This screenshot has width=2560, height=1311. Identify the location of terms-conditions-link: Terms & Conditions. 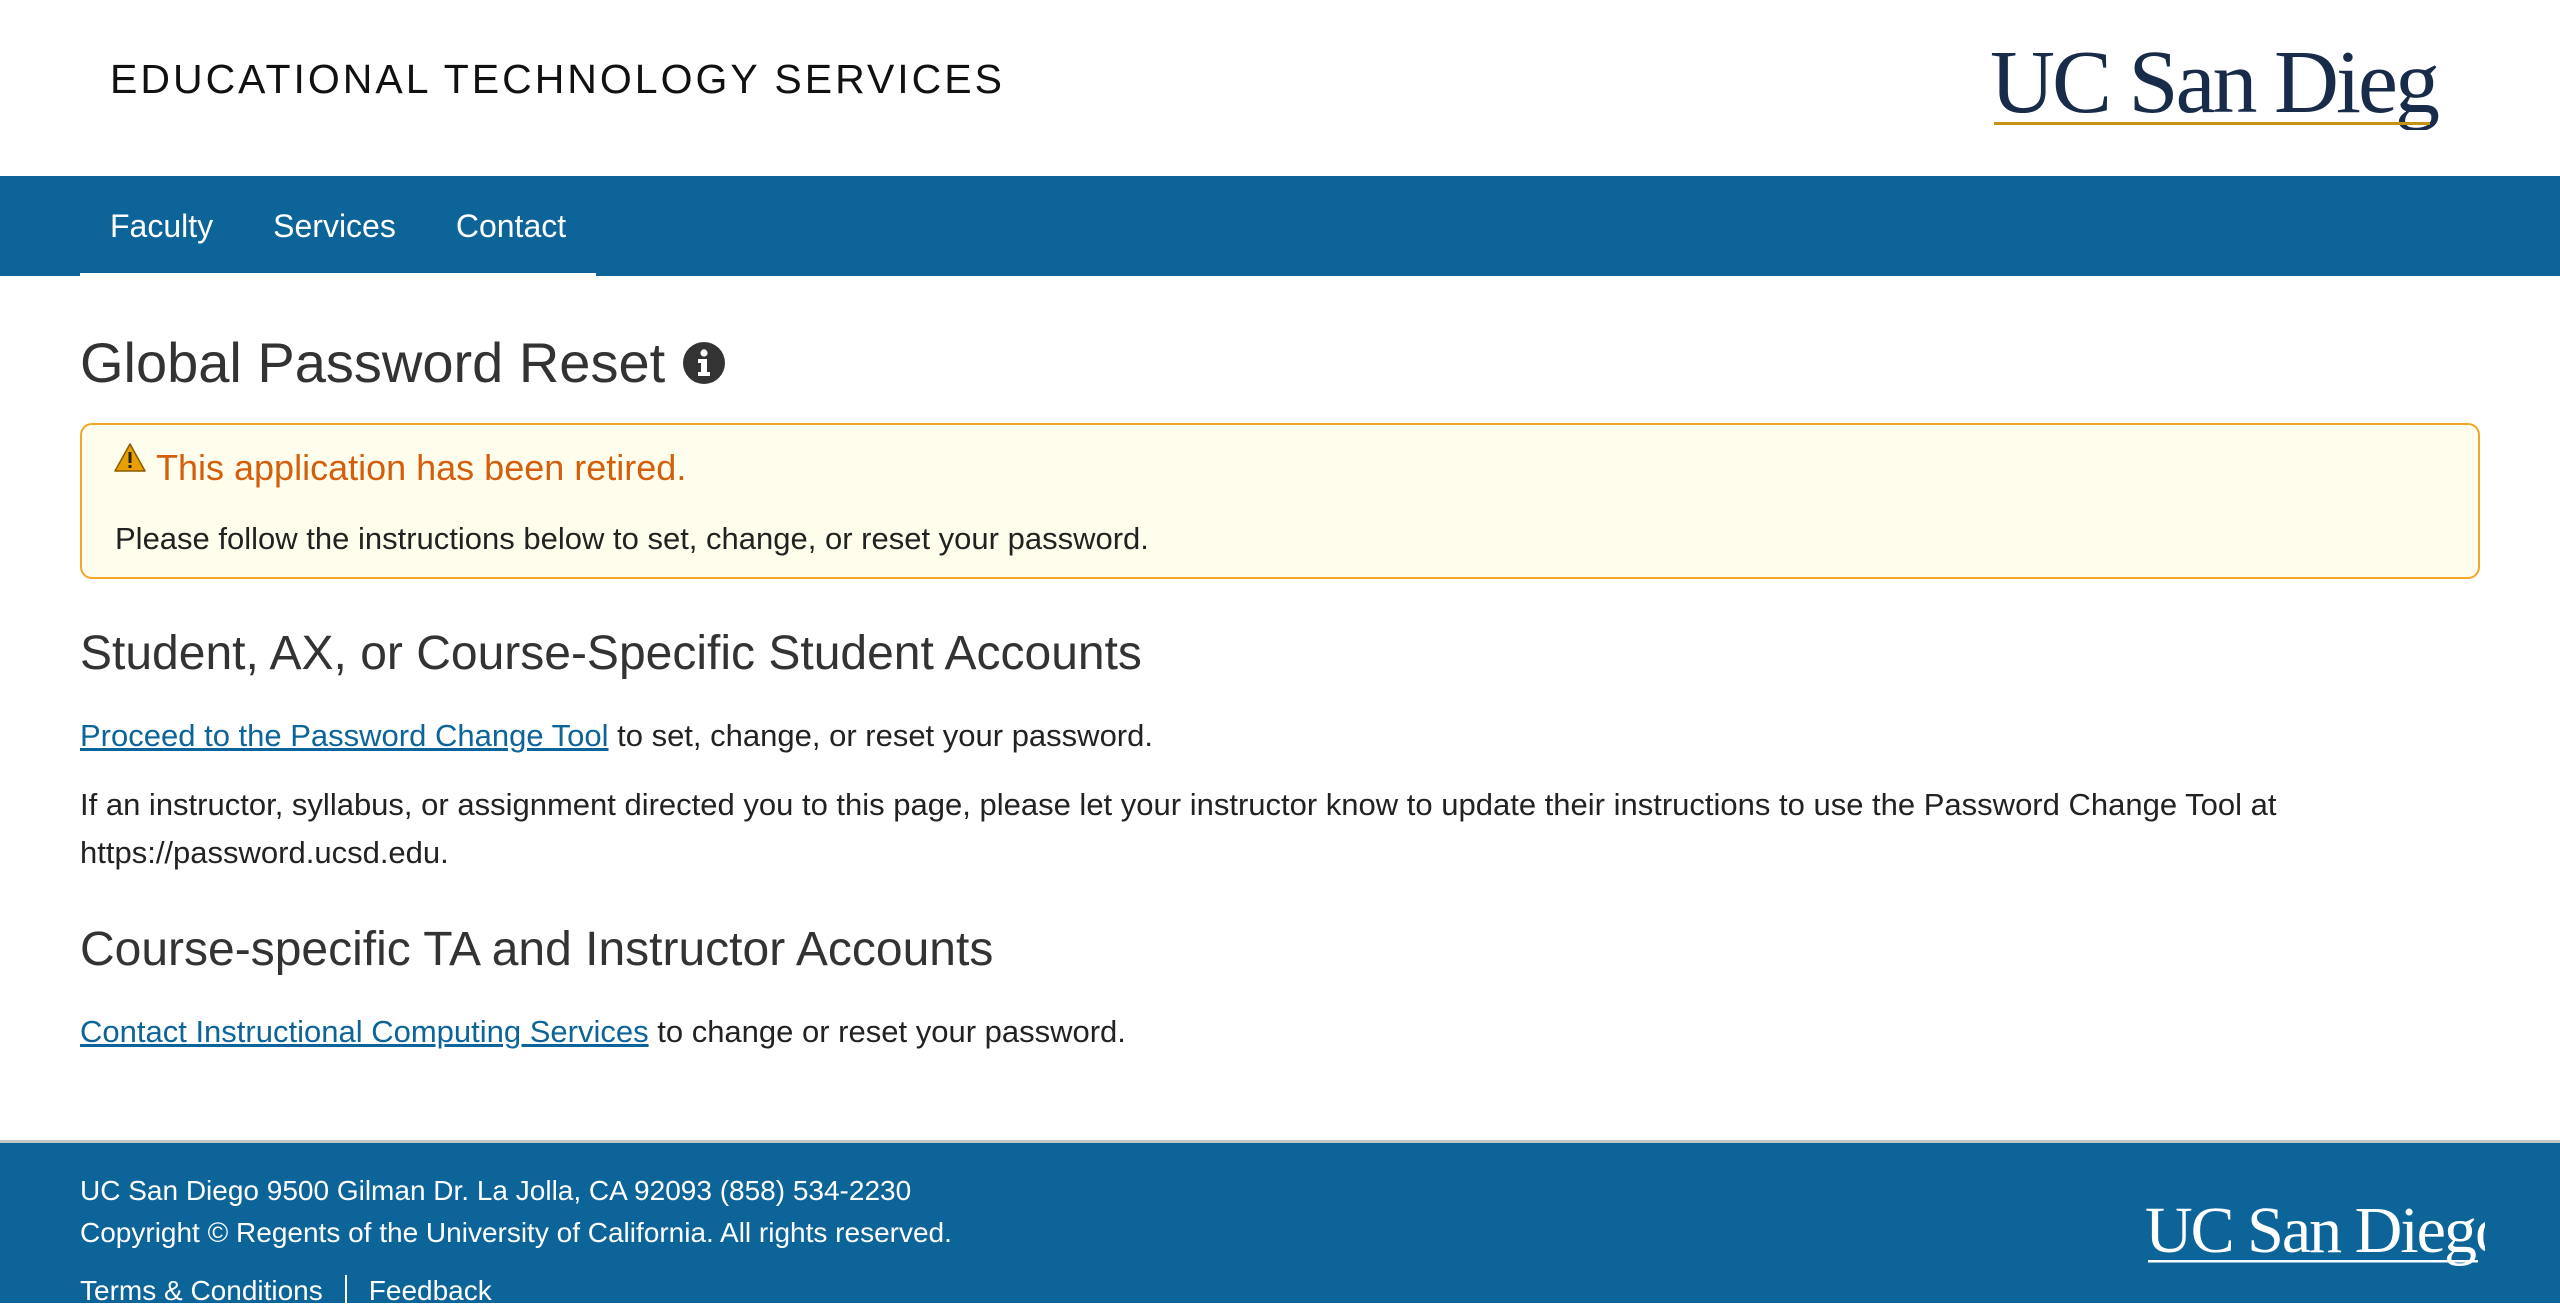
(201, 1293).